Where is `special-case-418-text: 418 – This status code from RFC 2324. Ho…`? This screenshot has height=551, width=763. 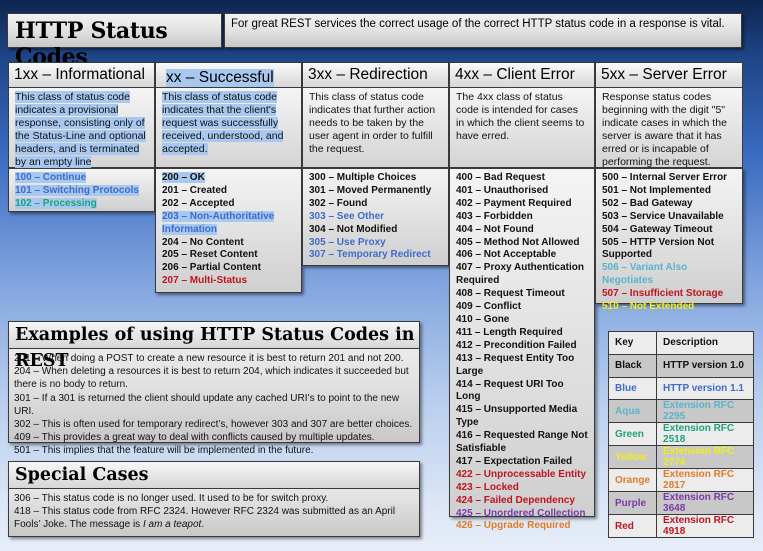 special-case-418-text: 418 – This status code from RFC 2324. Ho… is located at coordinates (205, 518).